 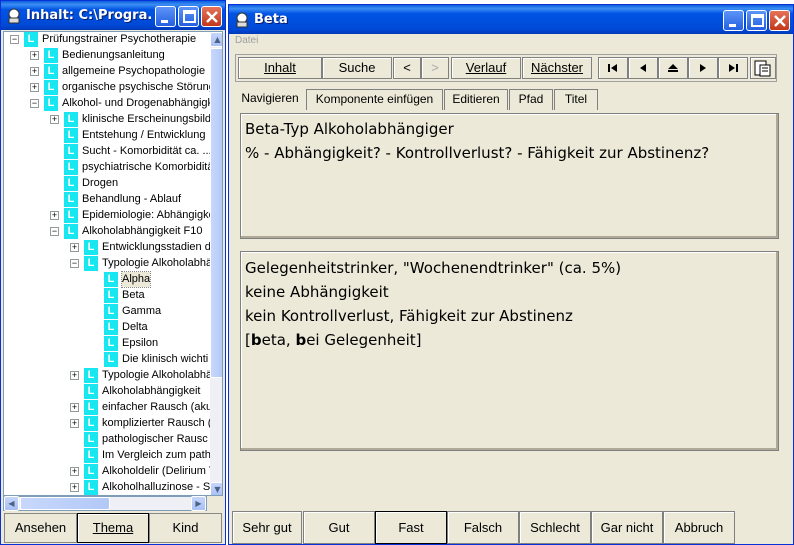 I want to click on first-icon, so click(x=613, y=68).